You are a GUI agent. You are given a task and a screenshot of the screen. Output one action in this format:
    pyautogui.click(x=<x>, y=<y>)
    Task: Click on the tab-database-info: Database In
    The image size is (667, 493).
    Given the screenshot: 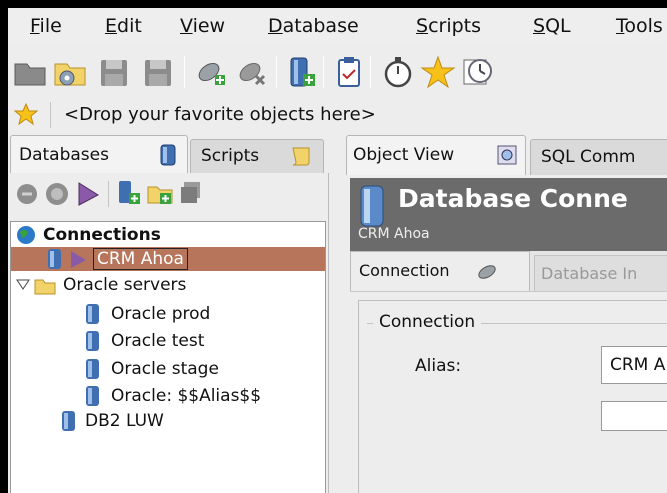 What is the action you would take?
    pyautogui.click(x=600, y=273)
    